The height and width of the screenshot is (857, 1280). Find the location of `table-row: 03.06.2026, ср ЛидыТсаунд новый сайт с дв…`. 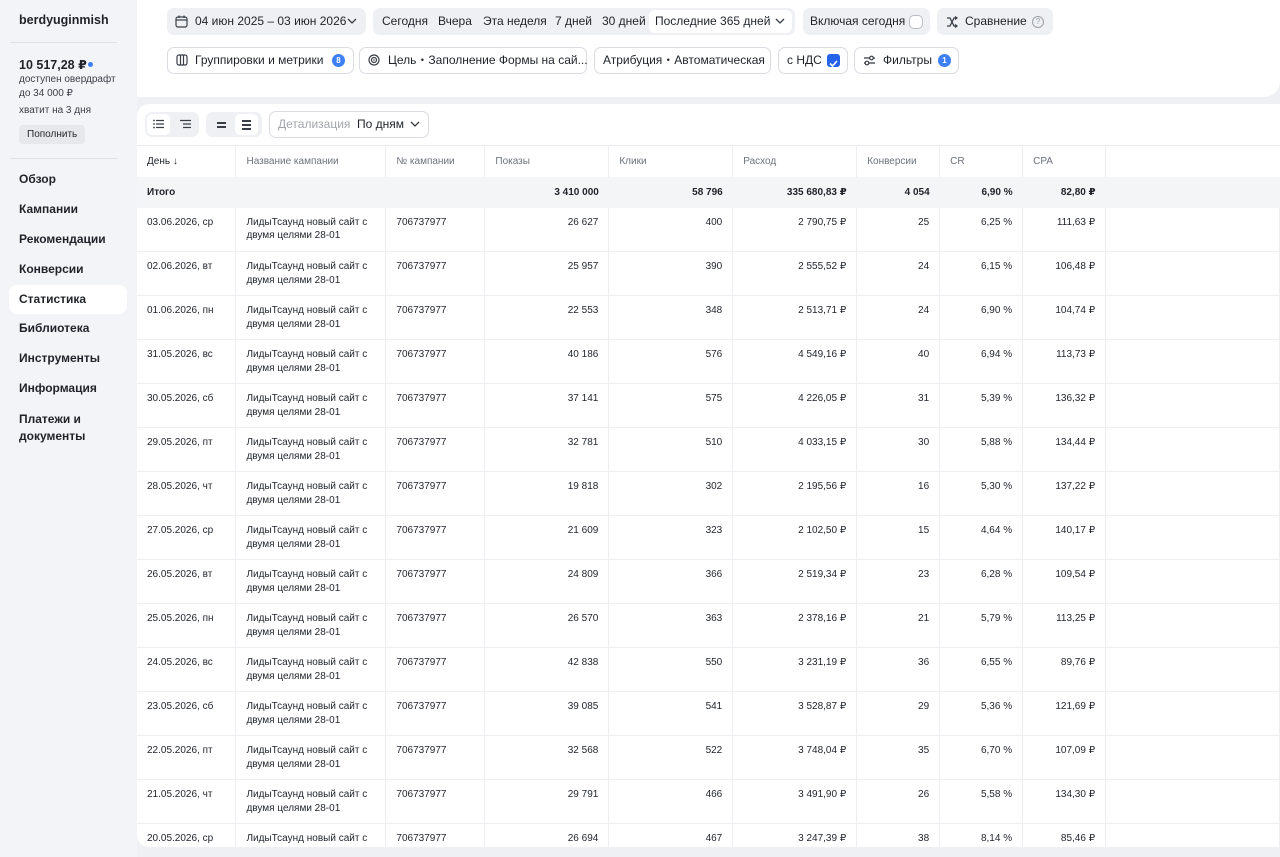

table-row: 03.06.2026, ср ЛидыТсаунд новый сайт с дв… is located at coordinates (708, 229).